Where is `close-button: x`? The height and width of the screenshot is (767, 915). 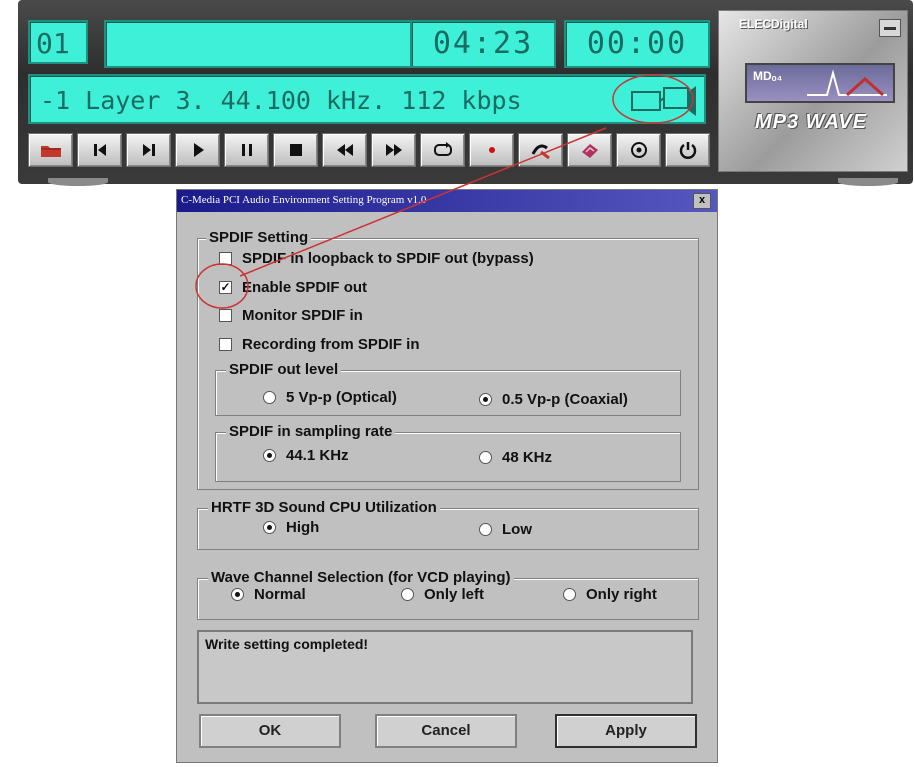
close-button: x is located at coordinates (702, 201).